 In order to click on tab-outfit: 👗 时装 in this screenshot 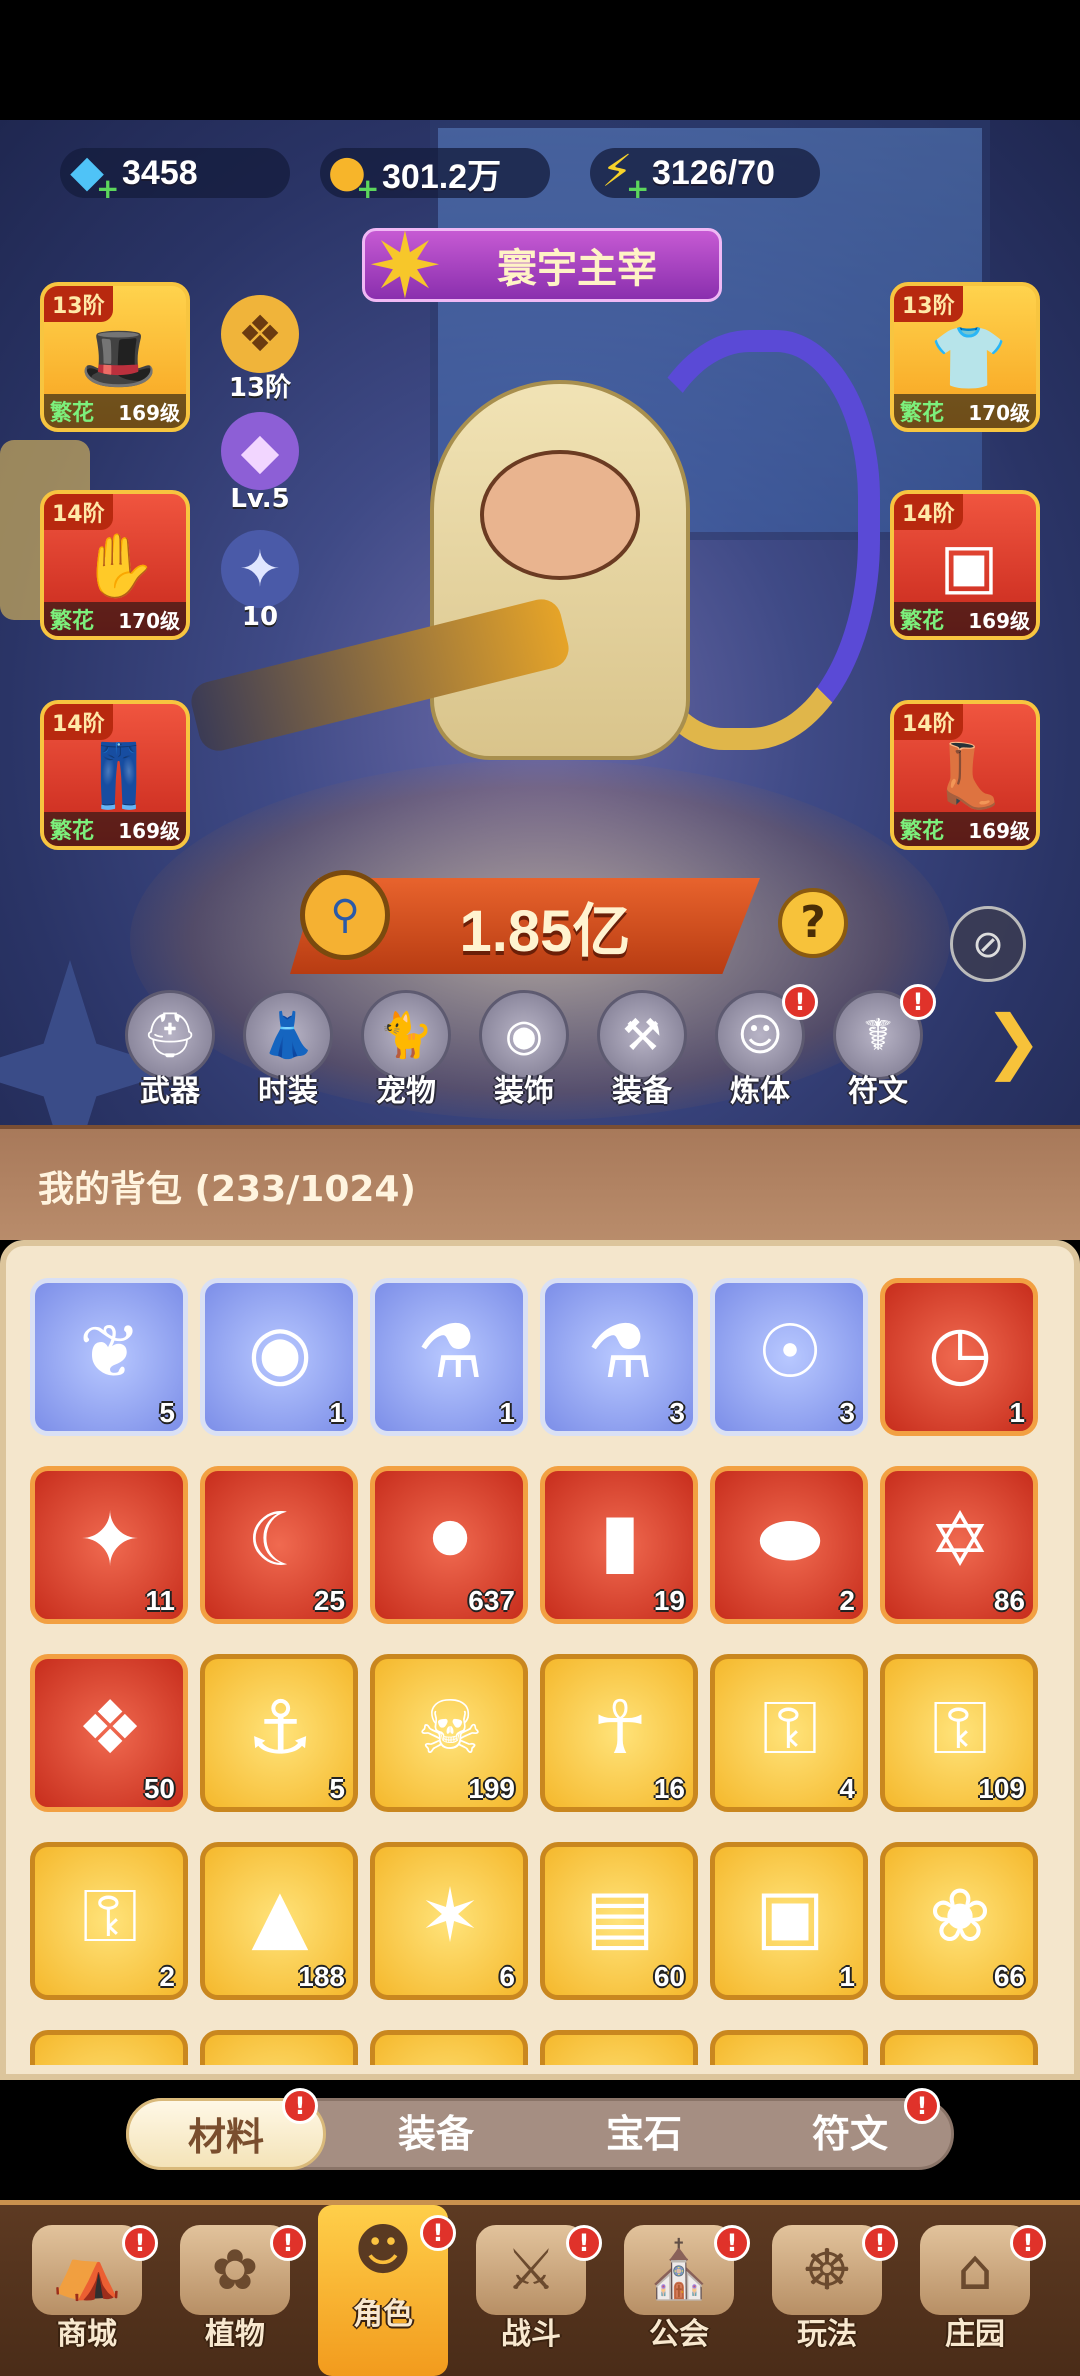, I will do `click(288, 1050)`.